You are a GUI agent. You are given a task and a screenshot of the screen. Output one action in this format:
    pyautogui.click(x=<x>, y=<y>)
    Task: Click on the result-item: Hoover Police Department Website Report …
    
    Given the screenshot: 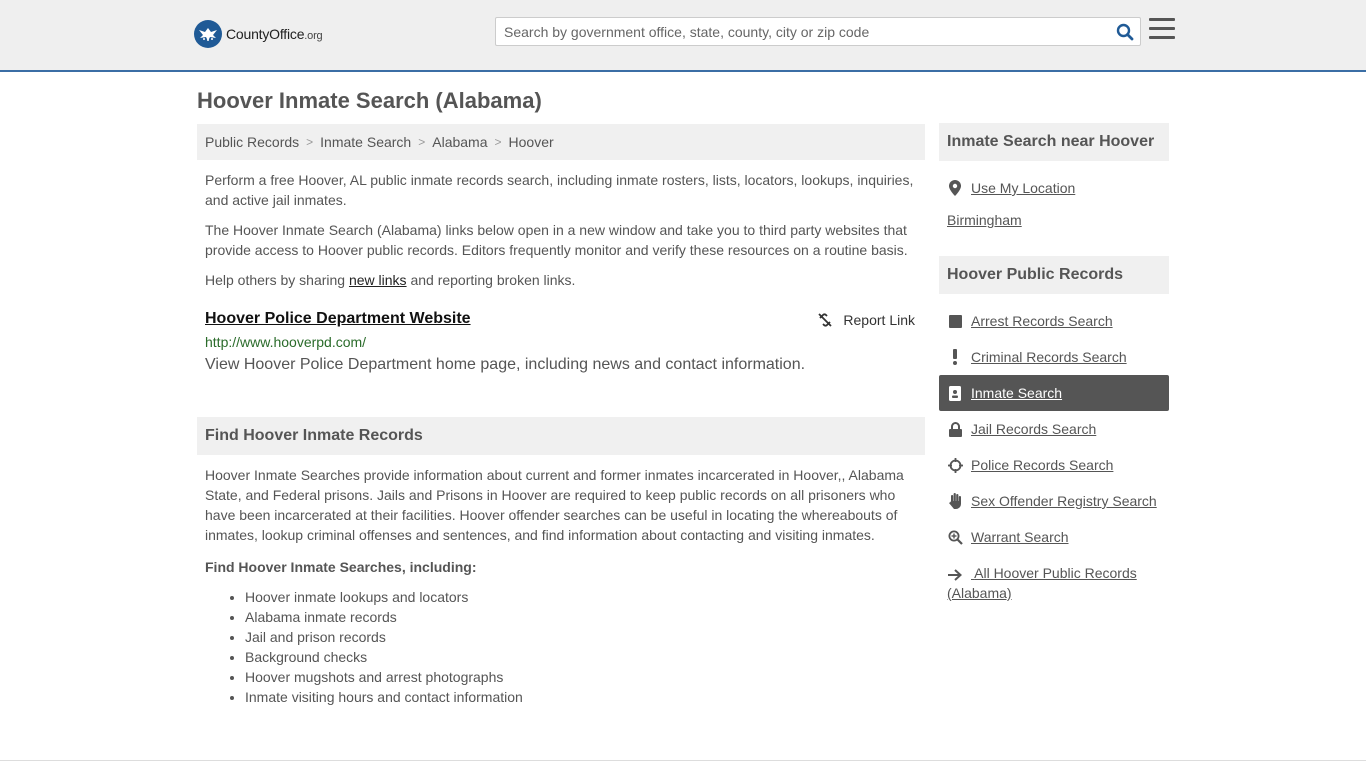 What is the action you would take?
    pyautogui.click(x=561, y=342)
    